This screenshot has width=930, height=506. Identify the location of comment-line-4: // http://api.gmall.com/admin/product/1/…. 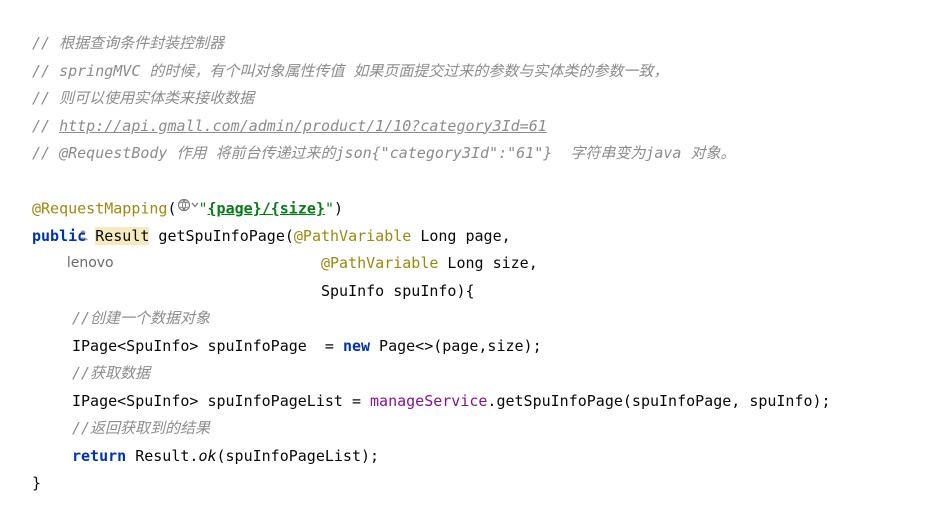
(465, 127).